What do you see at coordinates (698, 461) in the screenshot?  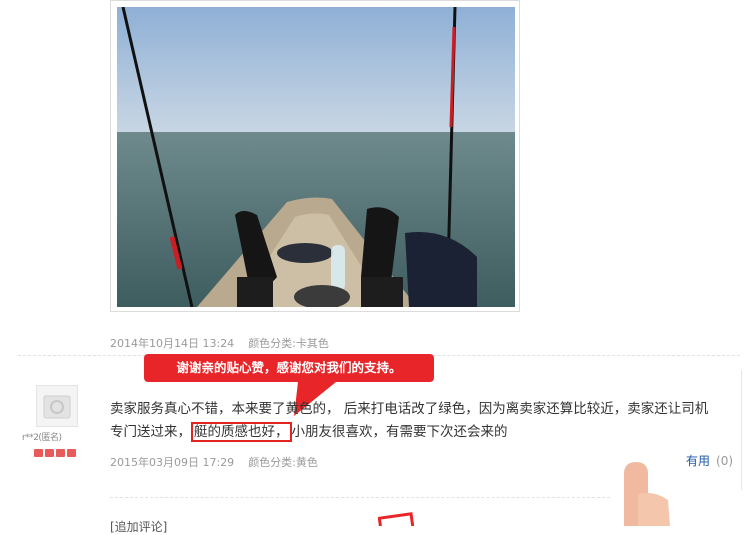 I see `useful-label: 有用` at bounding box center [698, 461].